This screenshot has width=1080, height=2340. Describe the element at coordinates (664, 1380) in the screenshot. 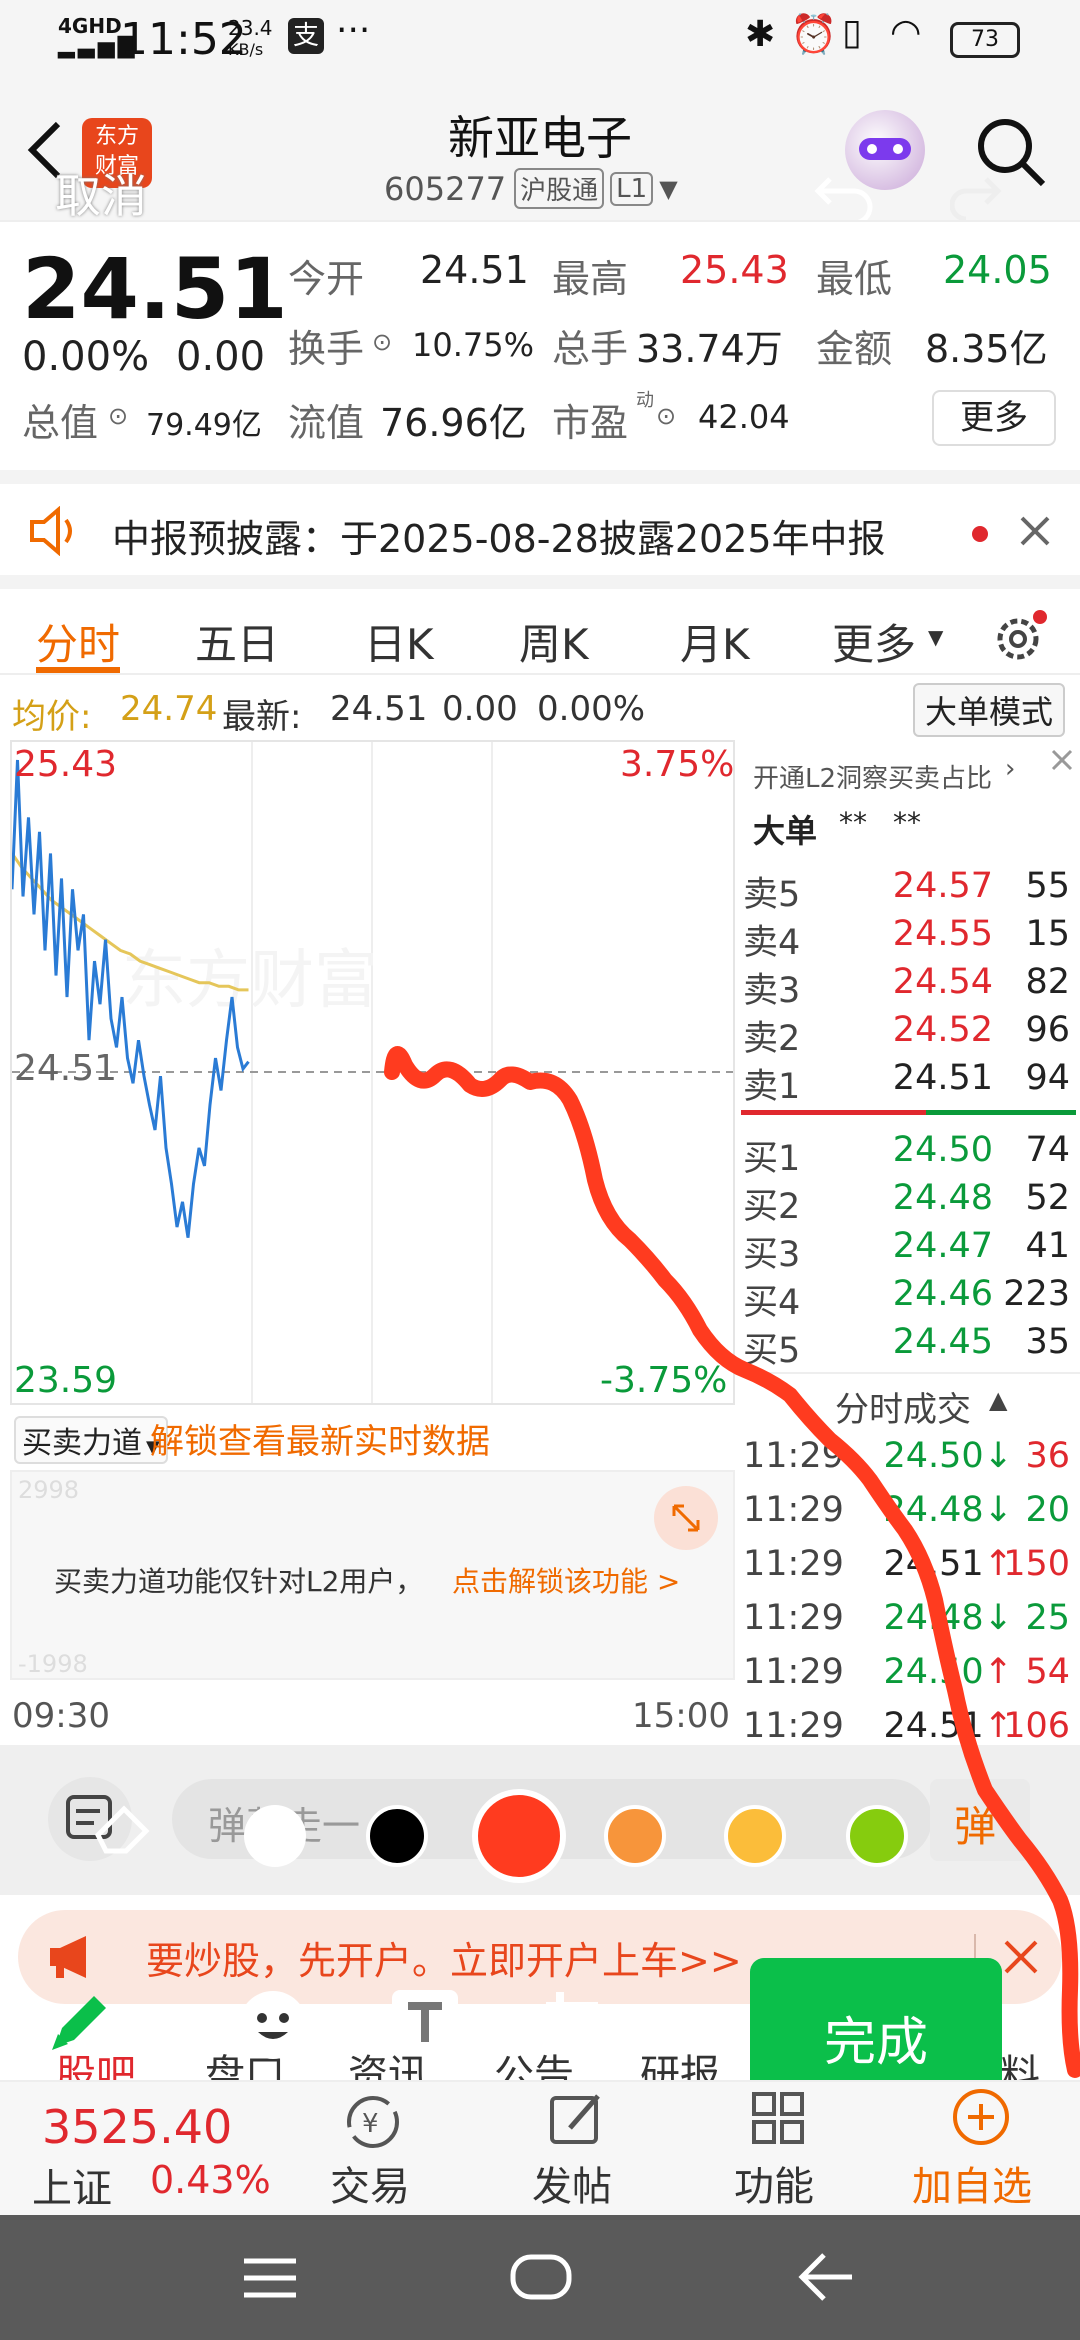

I see `pct-bottom-label: -3.75%` at that location.